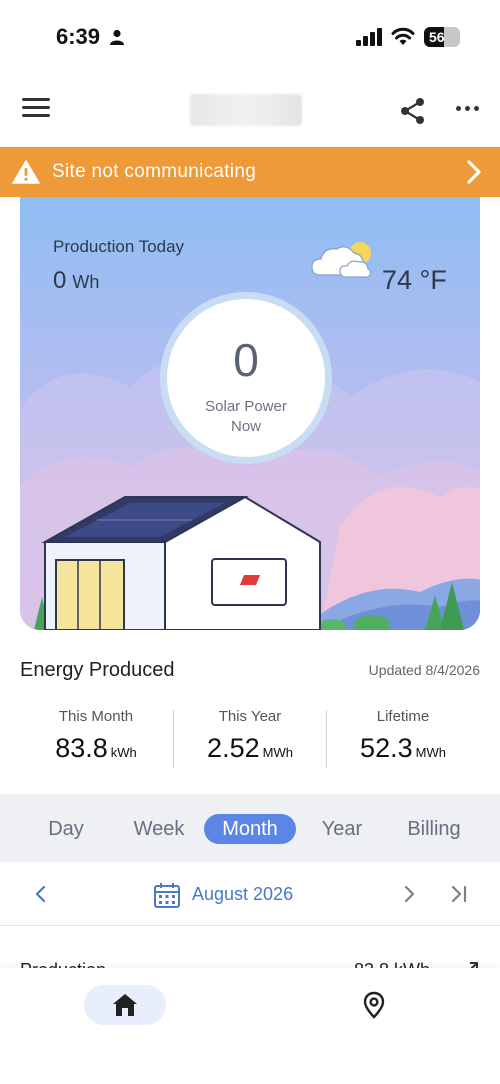 This screenshot has height=1084, width=500. I want to click on home-icon, so click(125, 1005).